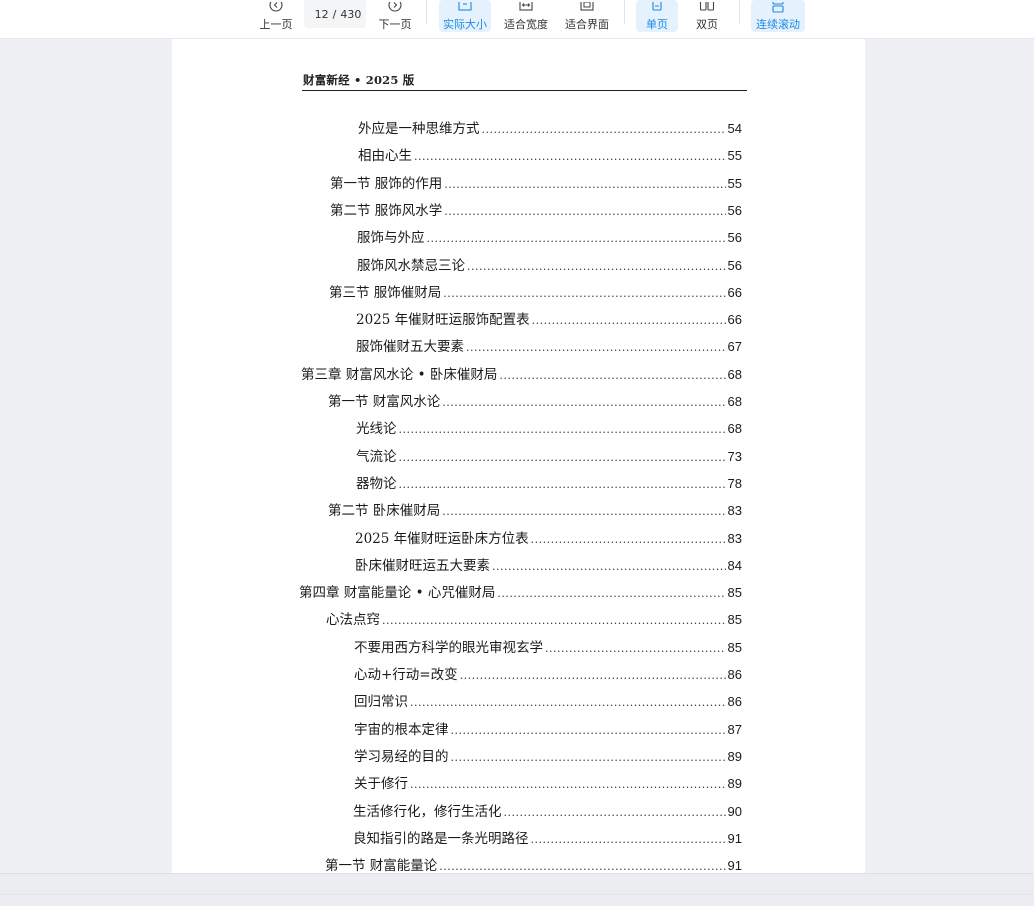  Describe the element at coordinates (548, 566) in the screenshot. I see `toc-entry: 卧床催财旺运五大要素 84` at that location.